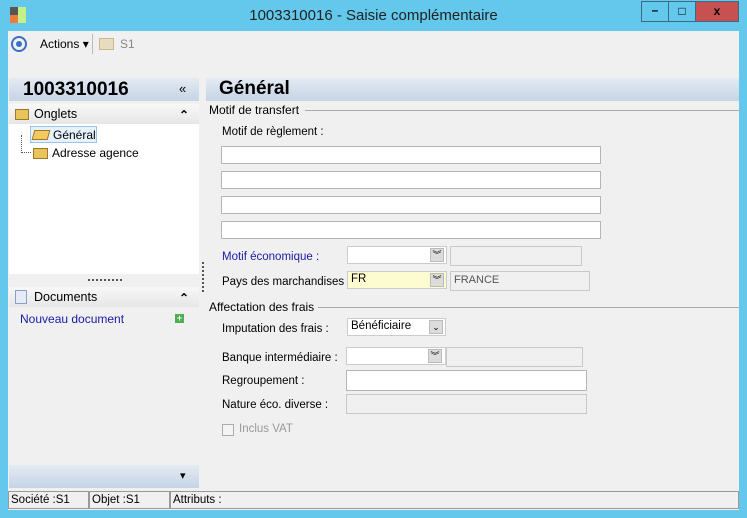 The image size is (747, 518). I want to click on imputation-value: Bénéficiaire, so click(381, 326).